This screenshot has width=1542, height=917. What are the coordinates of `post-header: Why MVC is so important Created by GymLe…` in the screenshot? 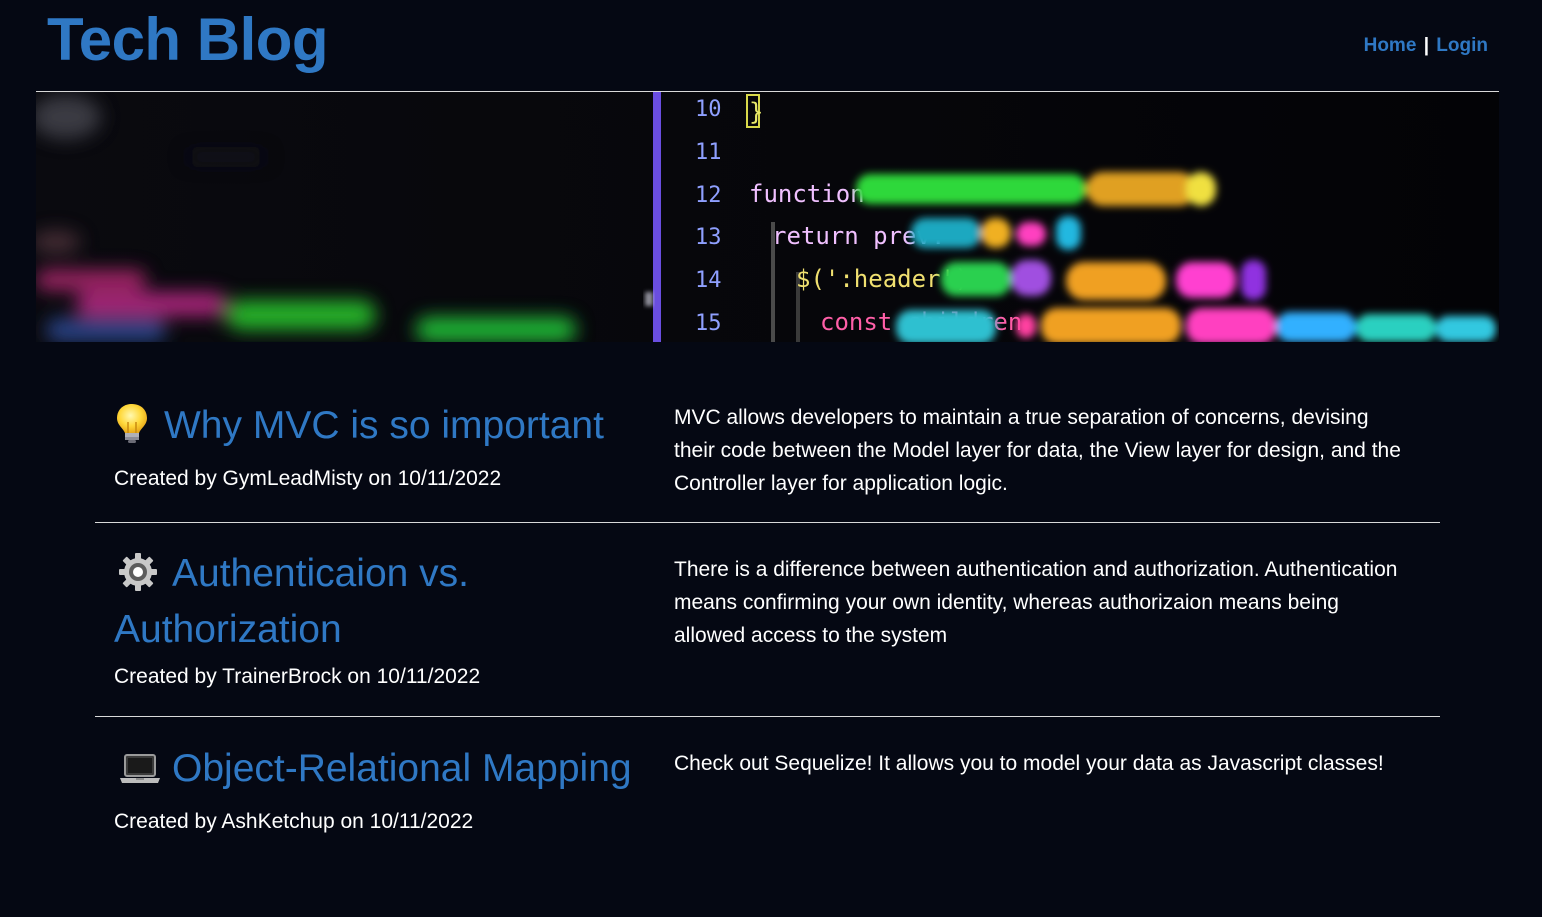 It's located at (374, 447).